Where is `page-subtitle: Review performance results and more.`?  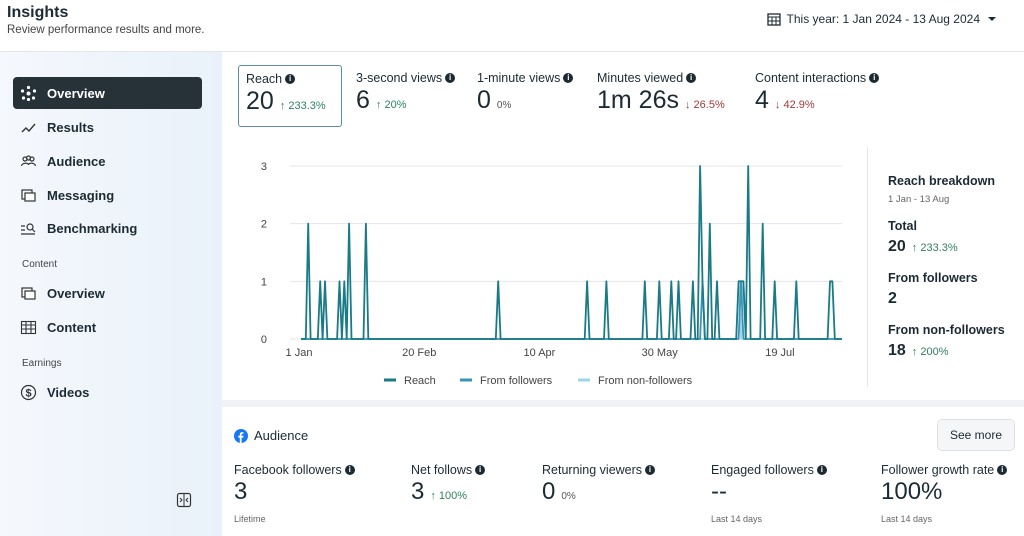 page-subtitle: Review performance results and more. is located at coordinates (106, 30).